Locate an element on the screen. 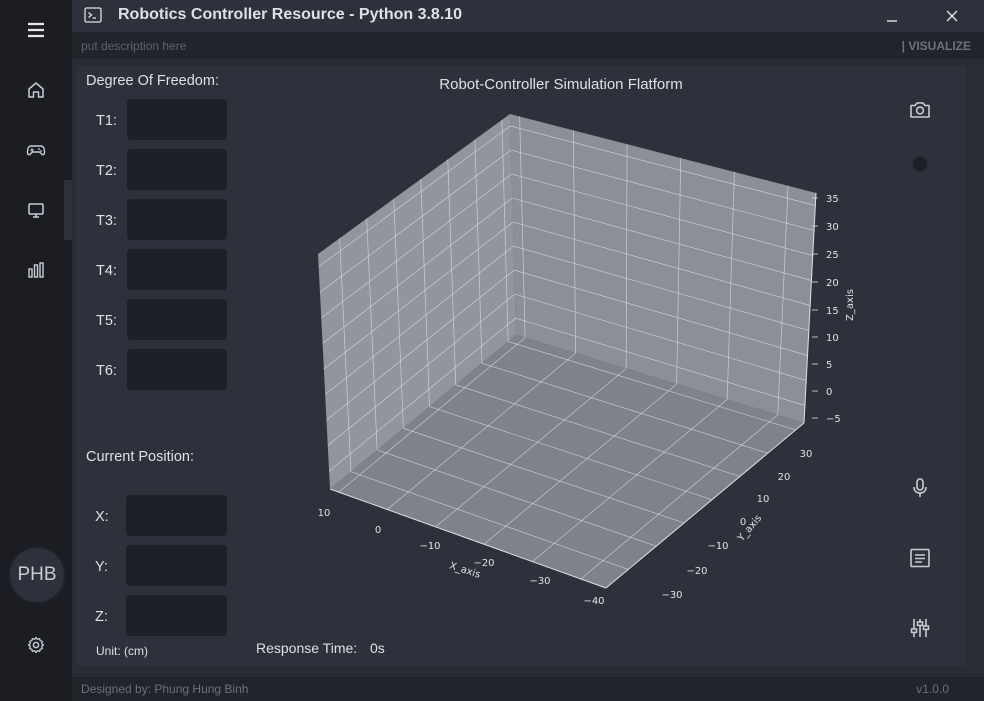 This screenshot has height=701, width=984. sliders-icon is located at coordinates (920, 628).